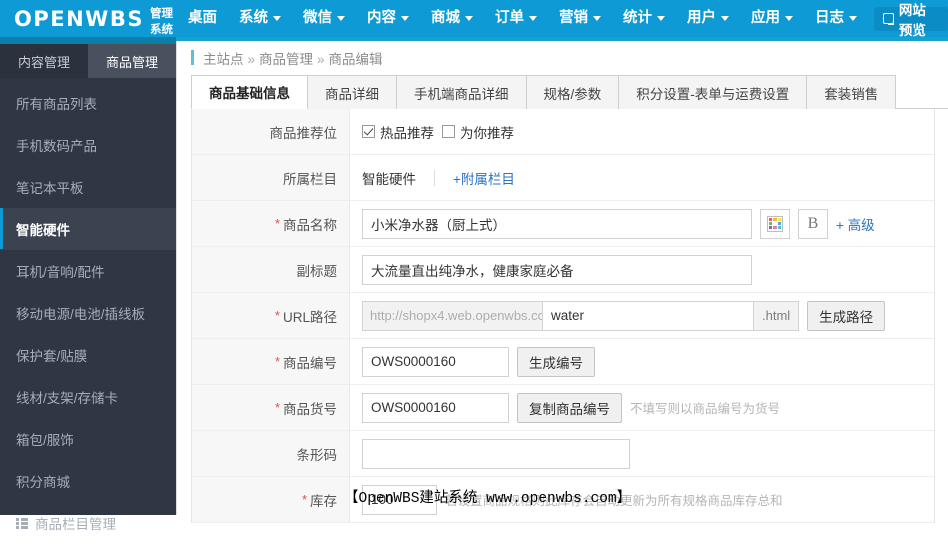 This screenshot has height=544, width=948. I want to click on sidebar-item-6: 保护套/贴膜, so click(88, 355).